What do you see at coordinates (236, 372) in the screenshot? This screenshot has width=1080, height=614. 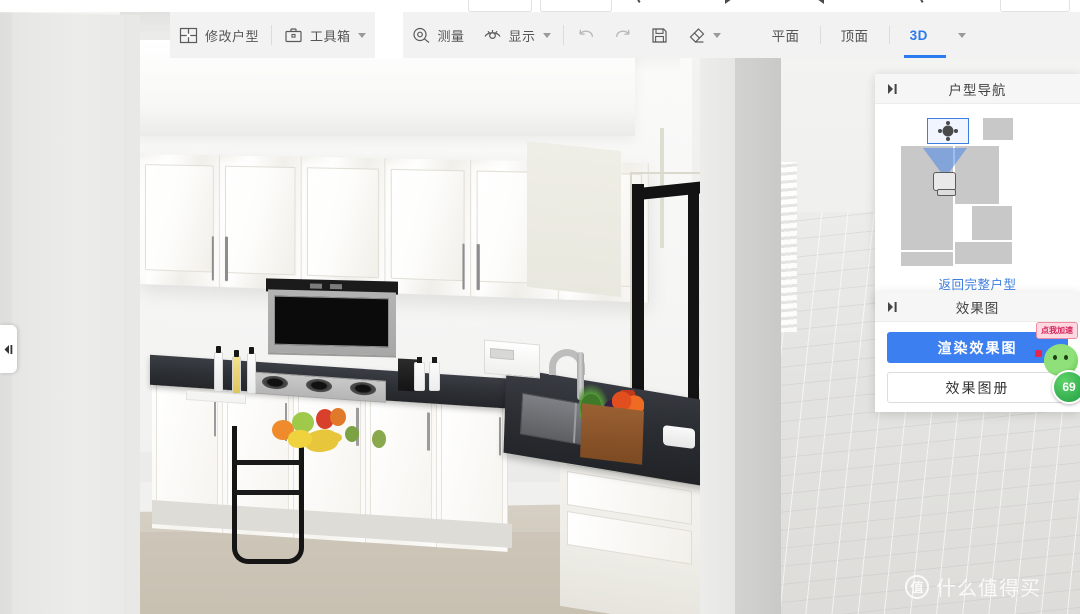 I see `oil-bottle-yellow` at bounding box center [236, 372].